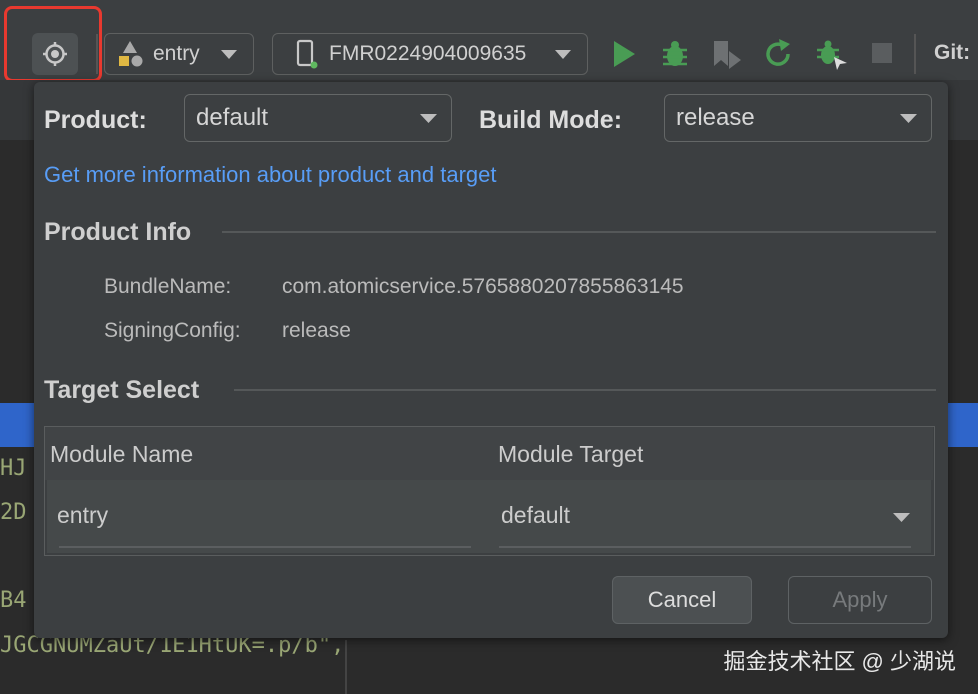 The width and height of the screenshot is (978, 694). What do you see at coordinates (489, 453) in the screenshot?
I see `table-header: Module Name Module Target` at bounding box center [489, 453].